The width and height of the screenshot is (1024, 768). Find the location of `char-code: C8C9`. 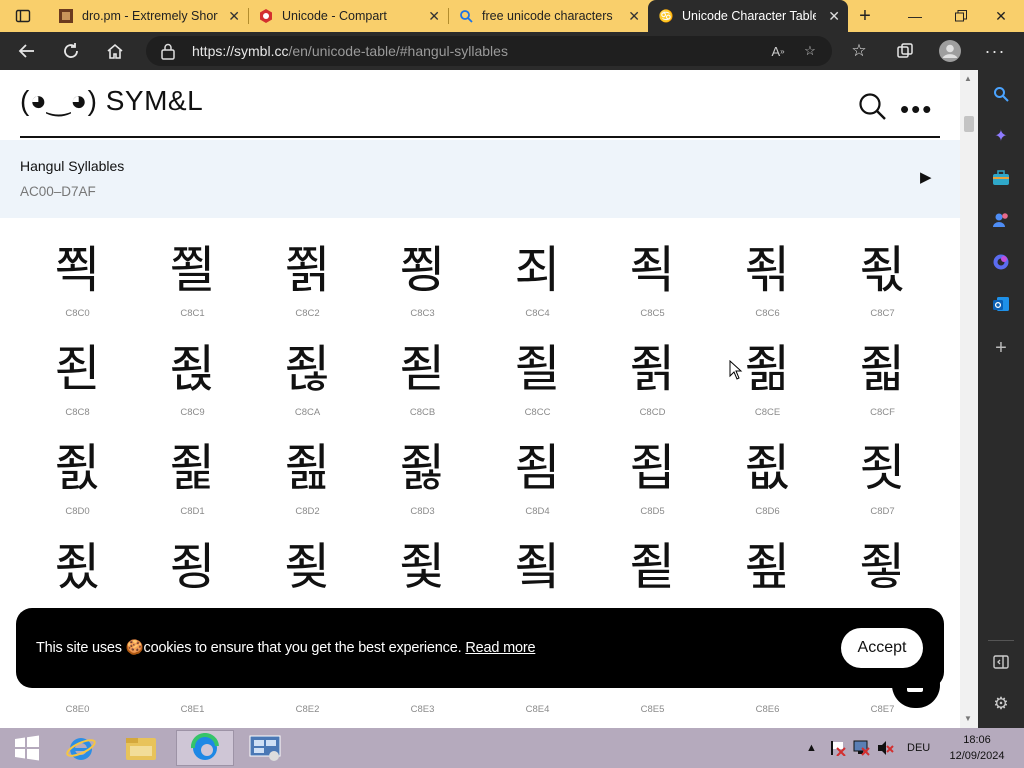

char-code: C8C9 is located at coordinates (192, 412).